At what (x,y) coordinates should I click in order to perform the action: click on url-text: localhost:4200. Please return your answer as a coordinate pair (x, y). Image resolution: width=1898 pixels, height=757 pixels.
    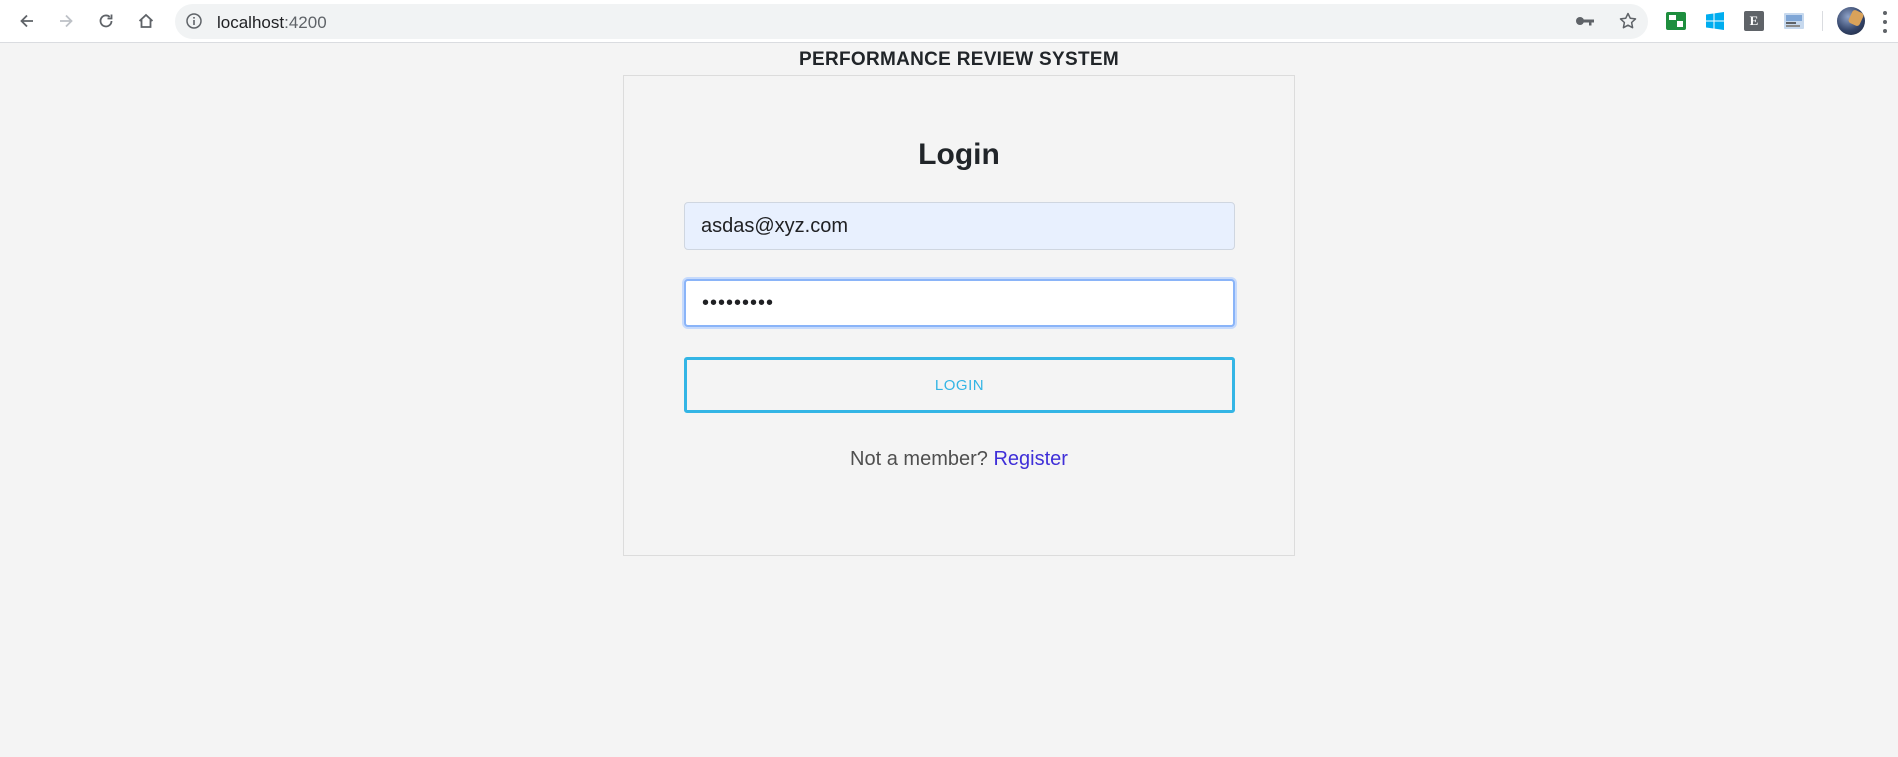
    Looking at the image, I should click on (272, 23).